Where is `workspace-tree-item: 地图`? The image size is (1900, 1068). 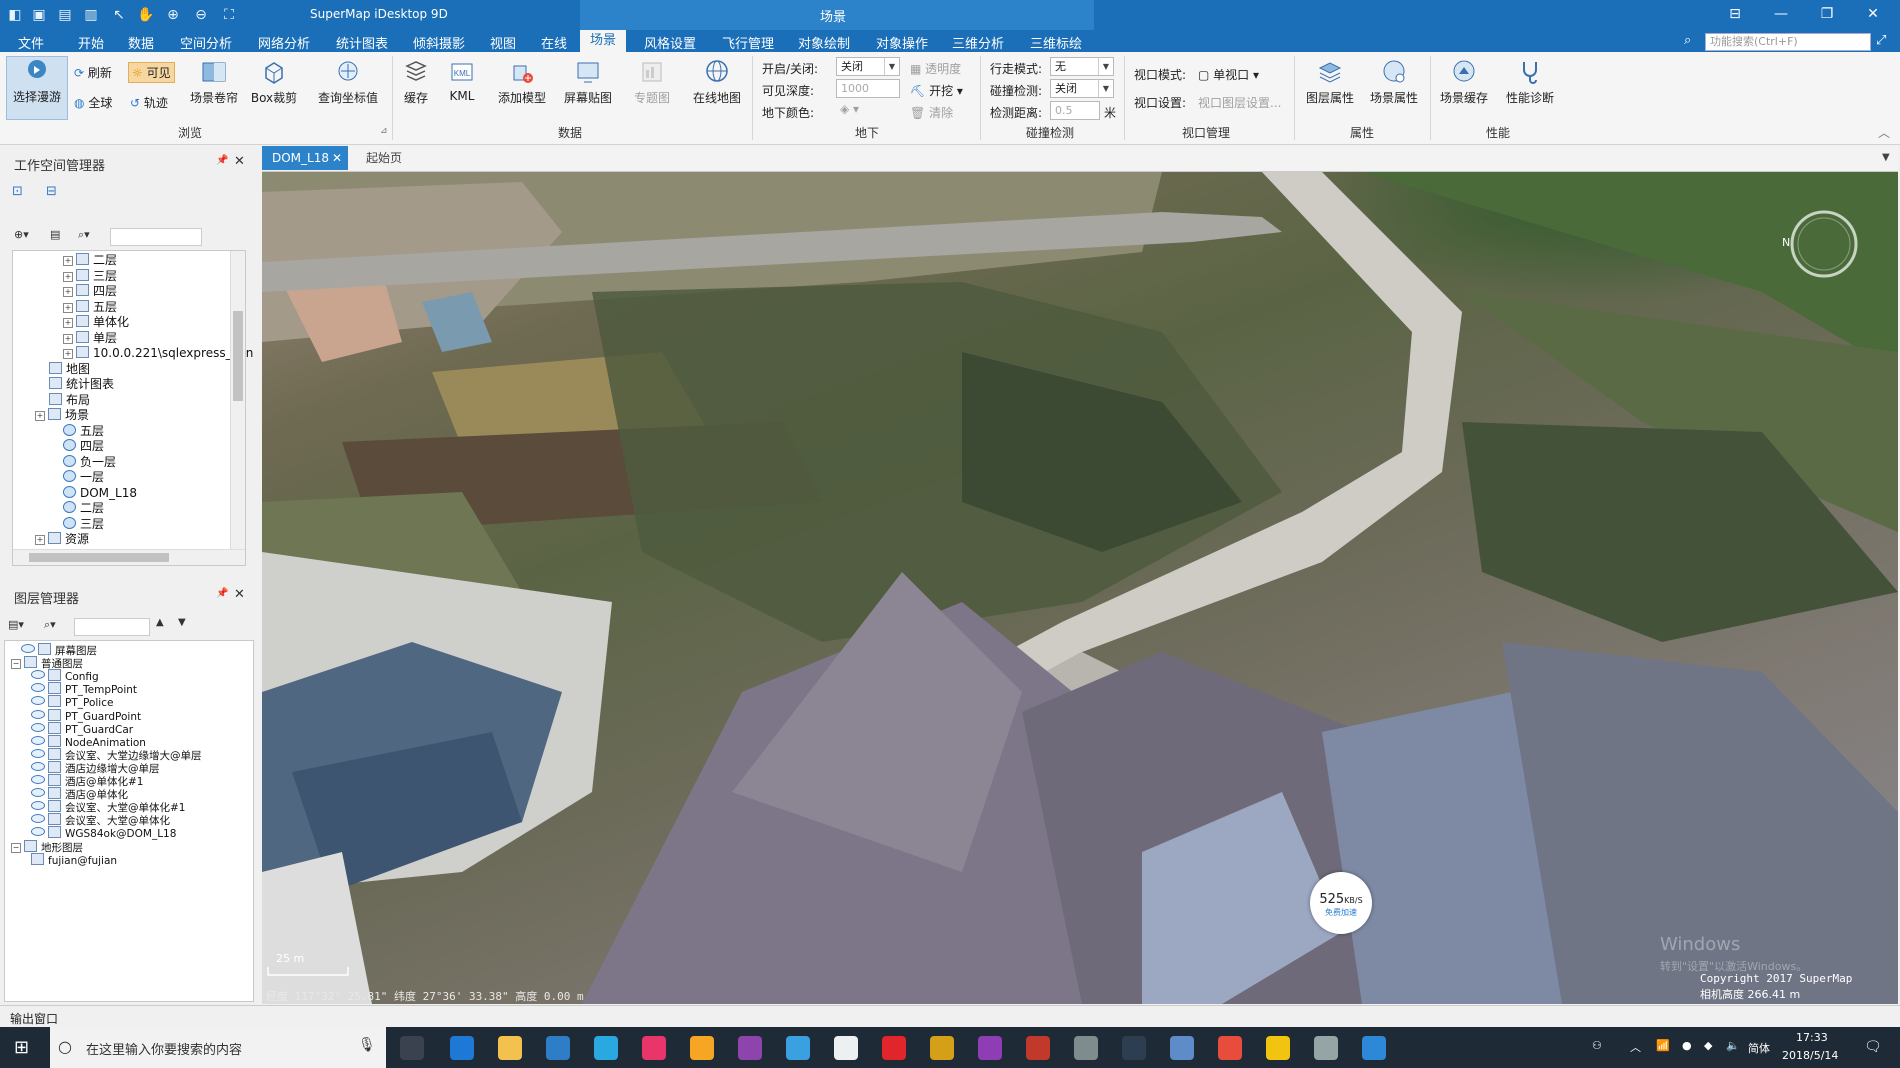
workspace-tree-item: 地图 is located at coordinates (69, 369).